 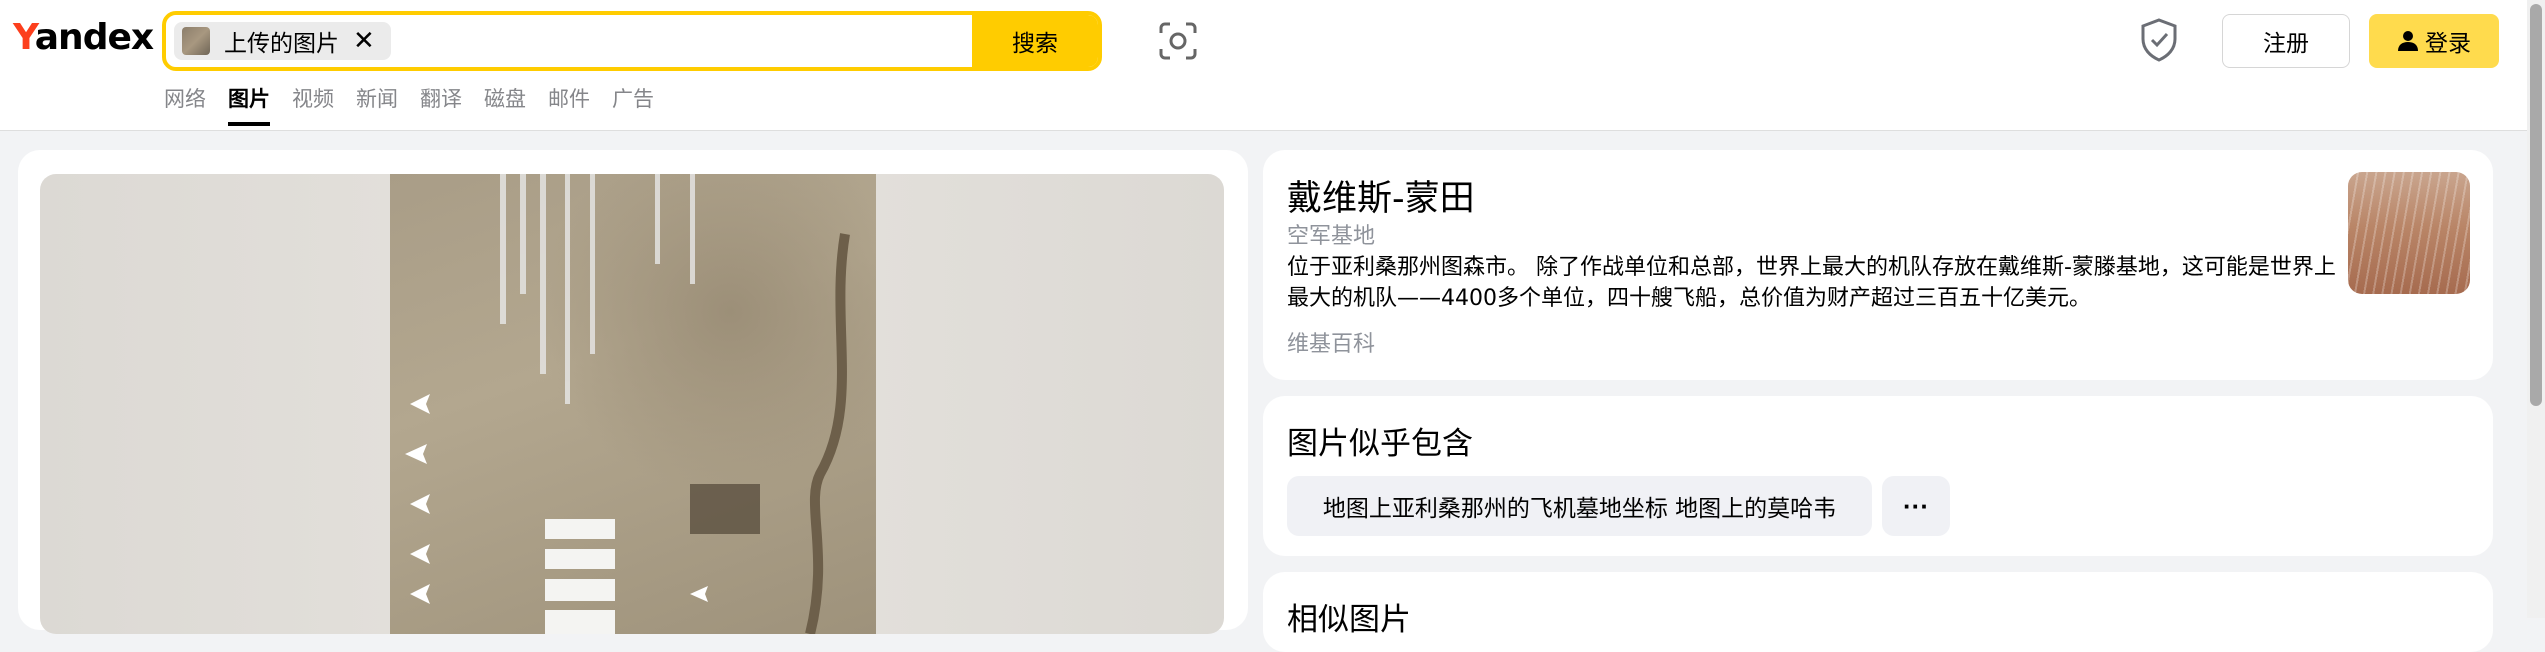 What do you see at coordinates (83, 38) in the screenshot?
I see `yandex-logo: Yandex` at bounding box center [83, 38].